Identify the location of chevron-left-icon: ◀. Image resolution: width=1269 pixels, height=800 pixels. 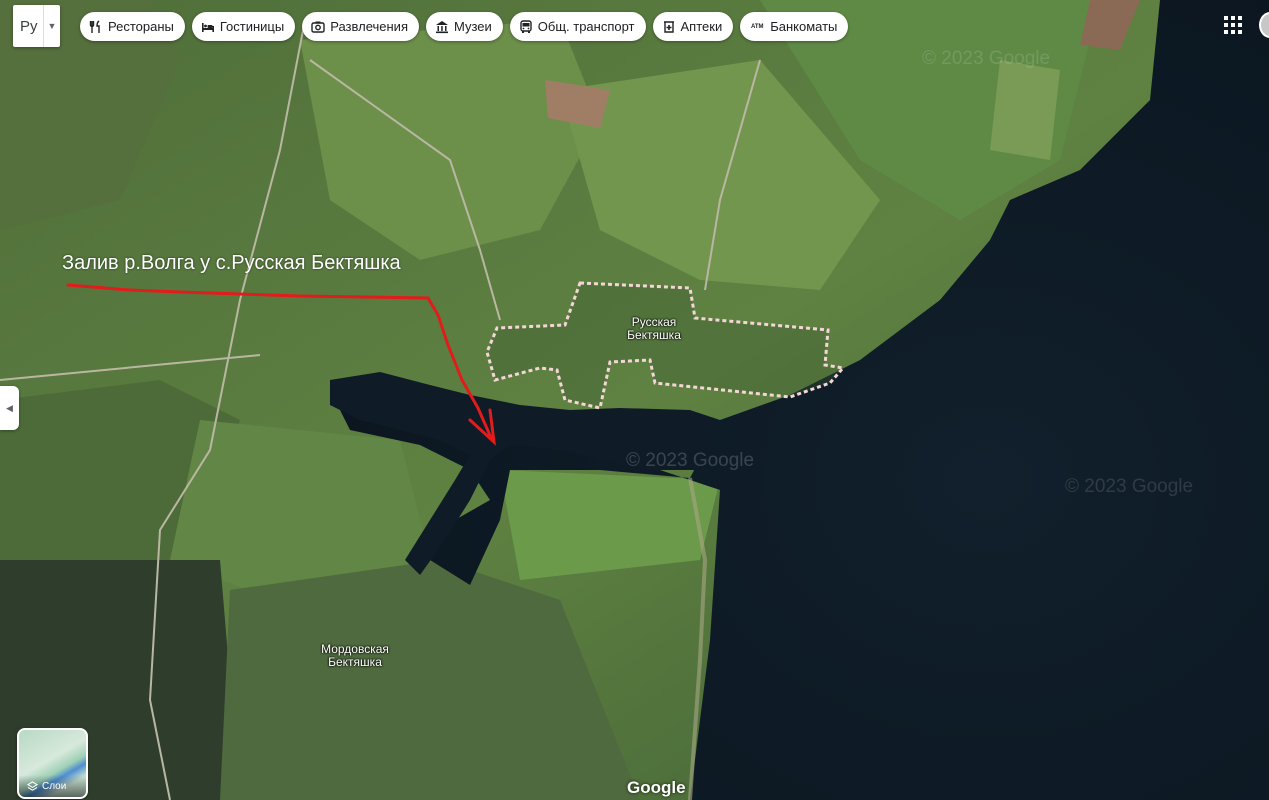
(9, 407).